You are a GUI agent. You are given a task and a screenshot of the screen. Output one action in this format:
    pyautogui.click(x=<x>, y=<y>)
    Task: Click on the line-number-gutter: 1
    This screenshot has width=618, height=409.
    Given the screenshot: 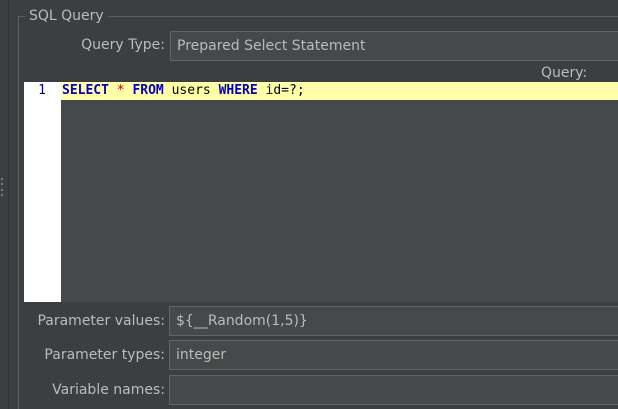 What is the action you would take?
    pyautogui.click(x=42, y=192)
    